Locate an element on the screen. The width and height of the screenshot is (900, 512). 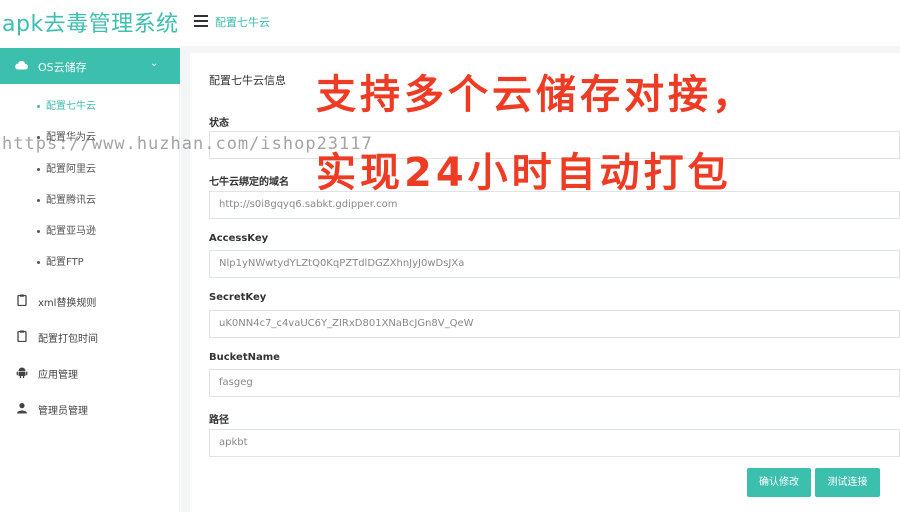
sidebar-item-label: 管理员管理 is located at coordinates (63, 411).